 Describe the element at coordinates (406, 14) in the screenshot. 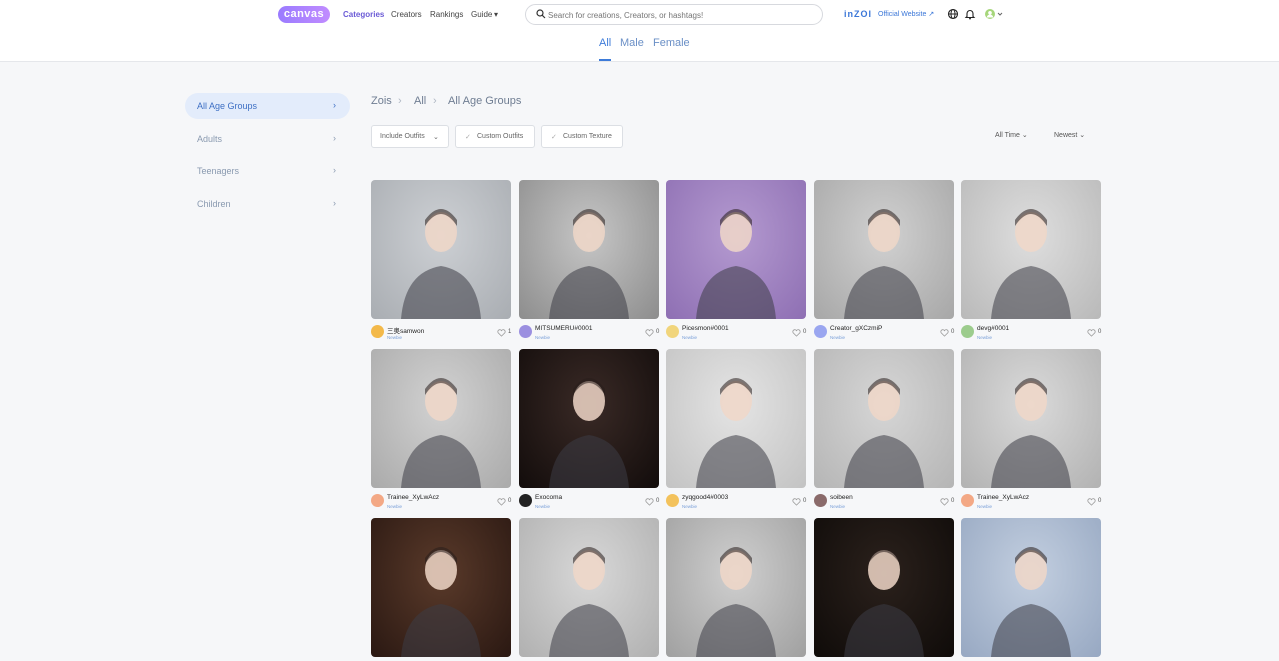

I see `nav-creators: Creators` at that location.